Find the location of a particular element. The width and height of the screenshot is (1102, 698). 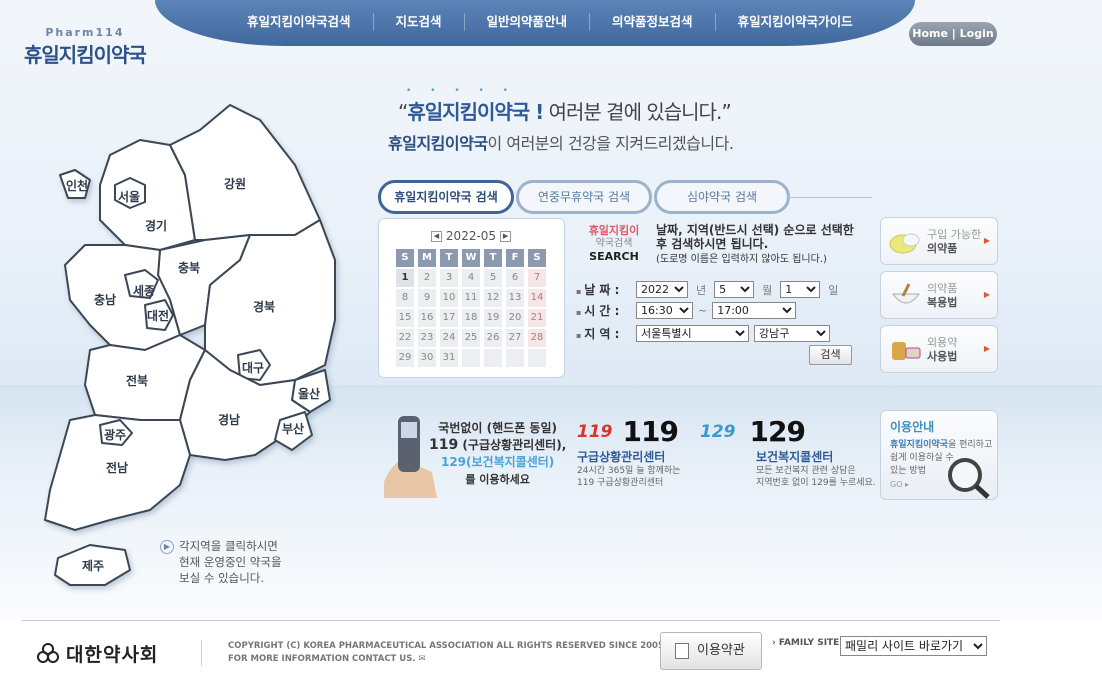

prev-month-icon: ◀ is located at coordinates (436, 236).